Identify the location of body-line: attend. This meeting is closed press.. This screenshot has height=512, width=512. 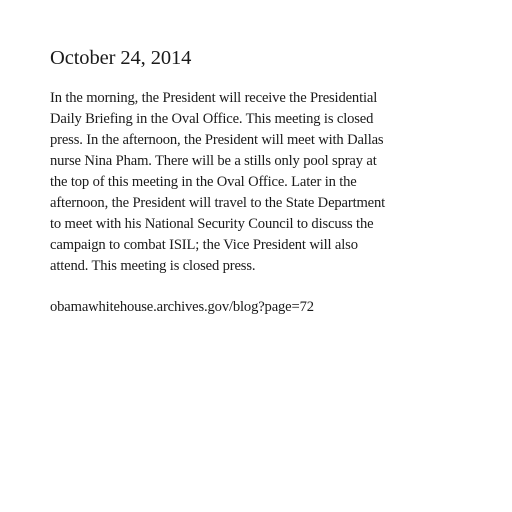
(153, 266).